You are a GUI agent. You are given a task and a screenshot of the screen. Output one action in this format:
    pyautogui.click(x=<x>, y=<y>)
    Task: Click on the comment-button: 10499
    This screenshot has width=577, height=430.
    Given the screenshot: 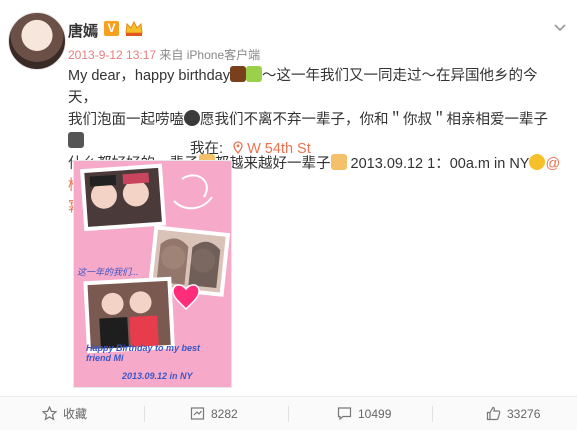 What is the action you would take?
    pyautogui.click(x=364, y=413)
    